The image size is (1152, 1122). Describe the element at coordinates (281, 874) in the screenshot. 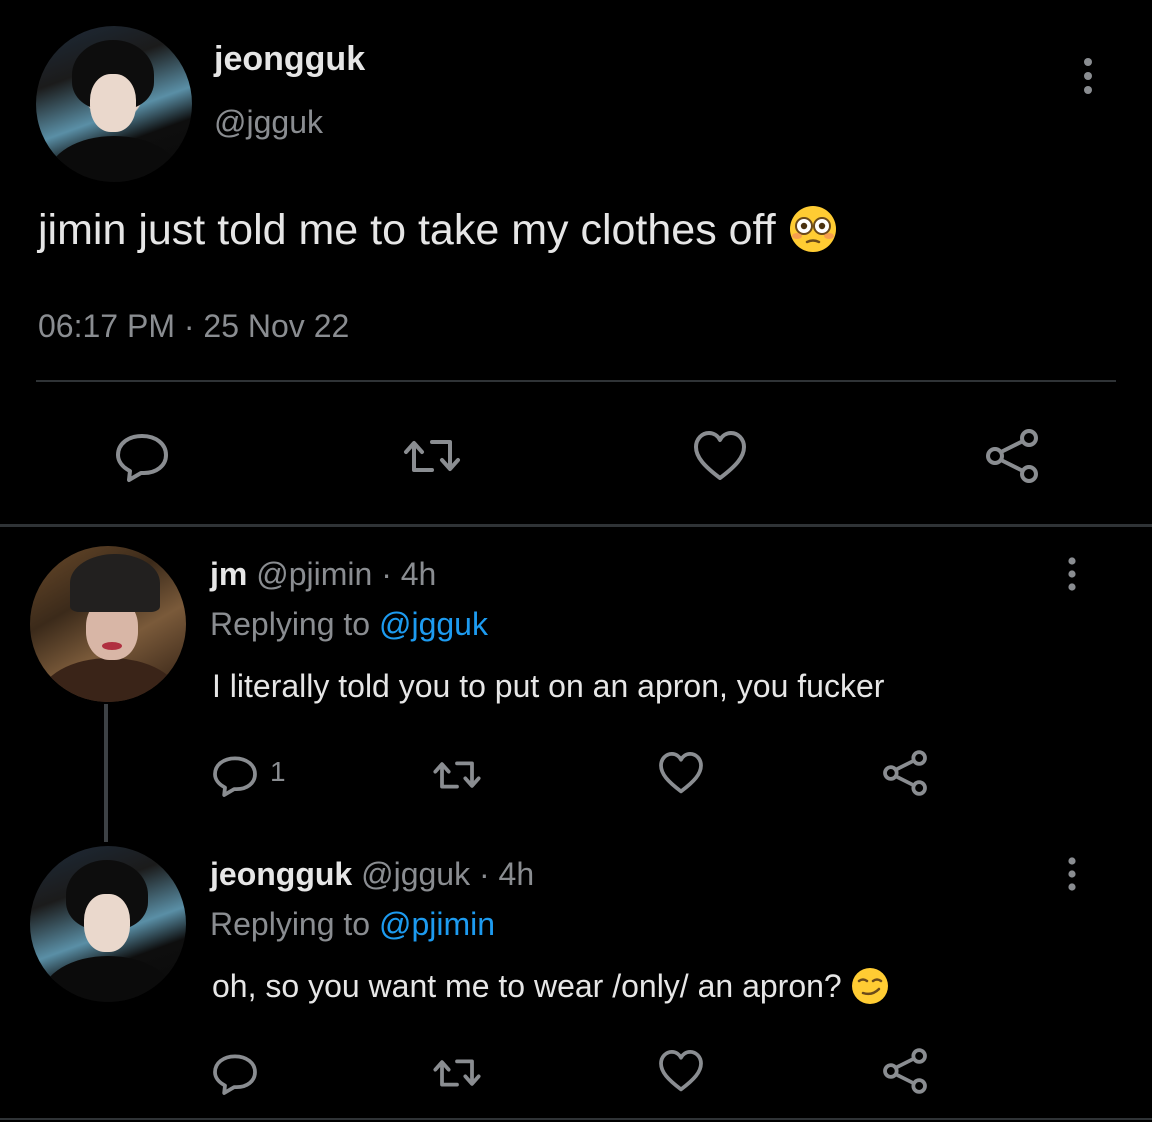

I see `reply-author-name: jeongguk` at that location.